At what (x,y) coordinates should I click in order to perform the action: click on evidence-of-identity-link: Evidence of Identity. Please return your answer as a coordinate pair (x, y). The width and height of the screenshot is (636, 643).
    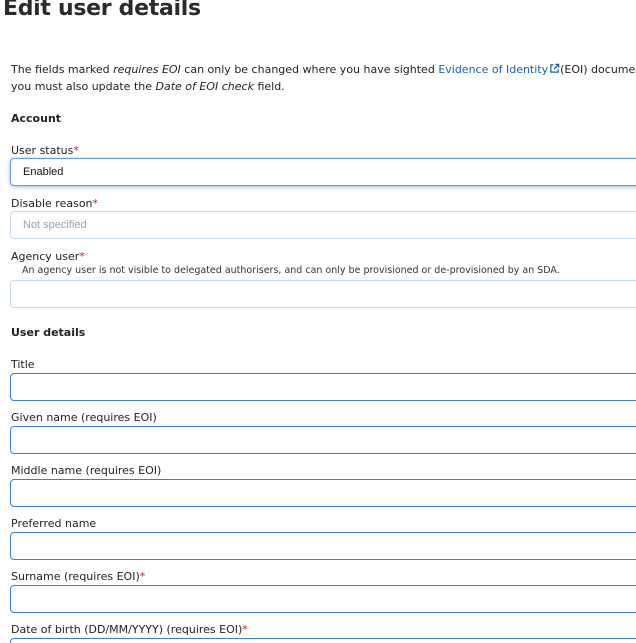
    Looking at the image, I should click on (499, 69).